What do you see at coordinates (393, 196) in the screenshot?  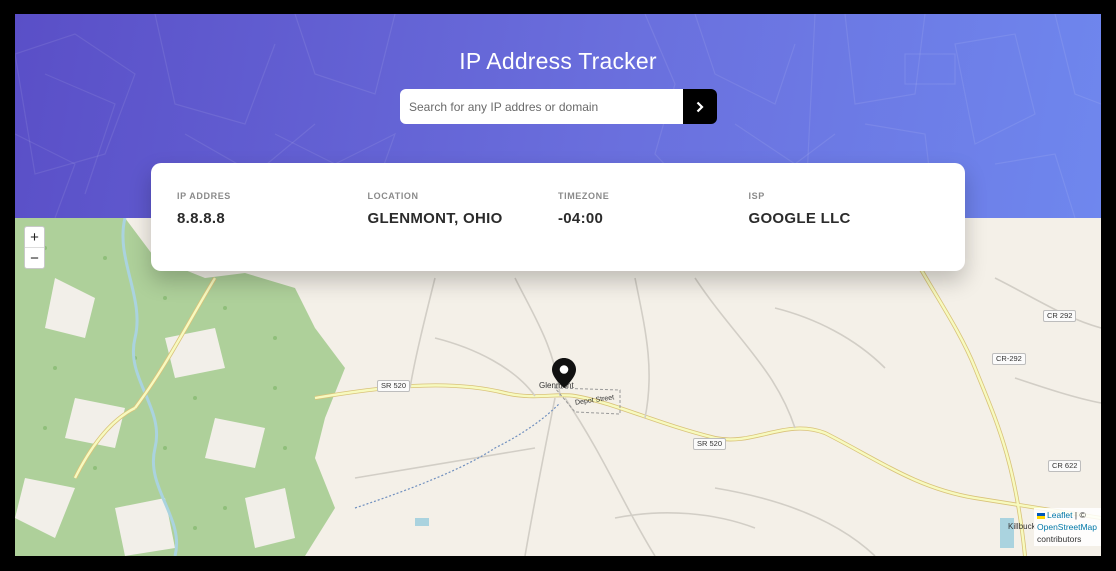 I see `info-location-label: LOCATION` at bounding box center [393, 196].